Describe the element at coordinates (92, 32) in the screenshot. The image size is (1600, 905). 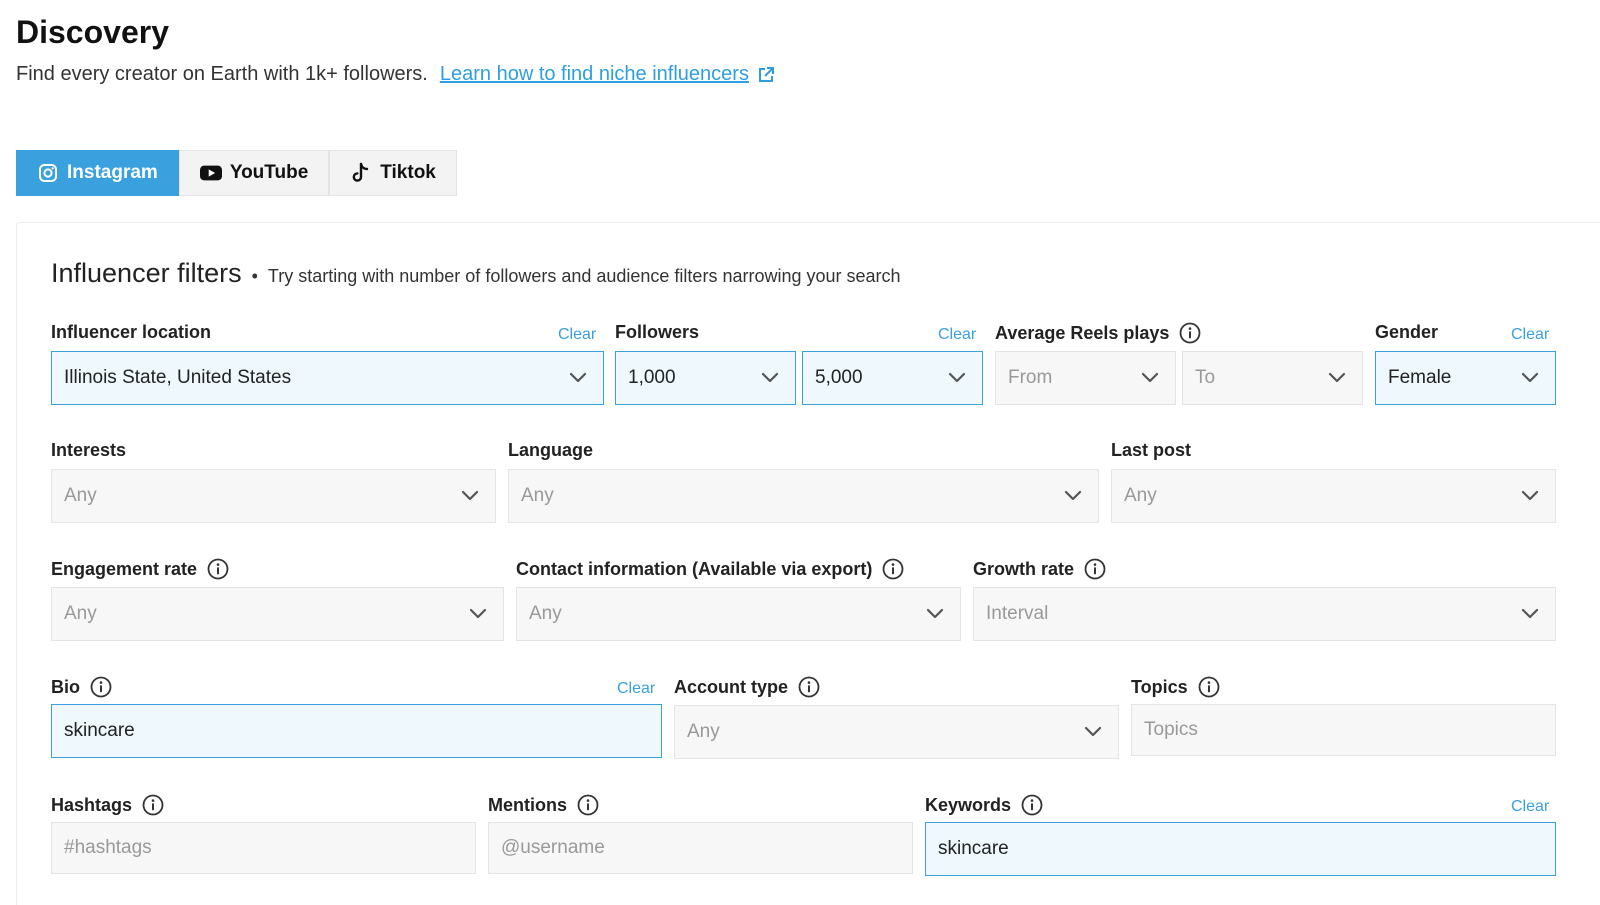
I see `page-title: Discovery` at that location.